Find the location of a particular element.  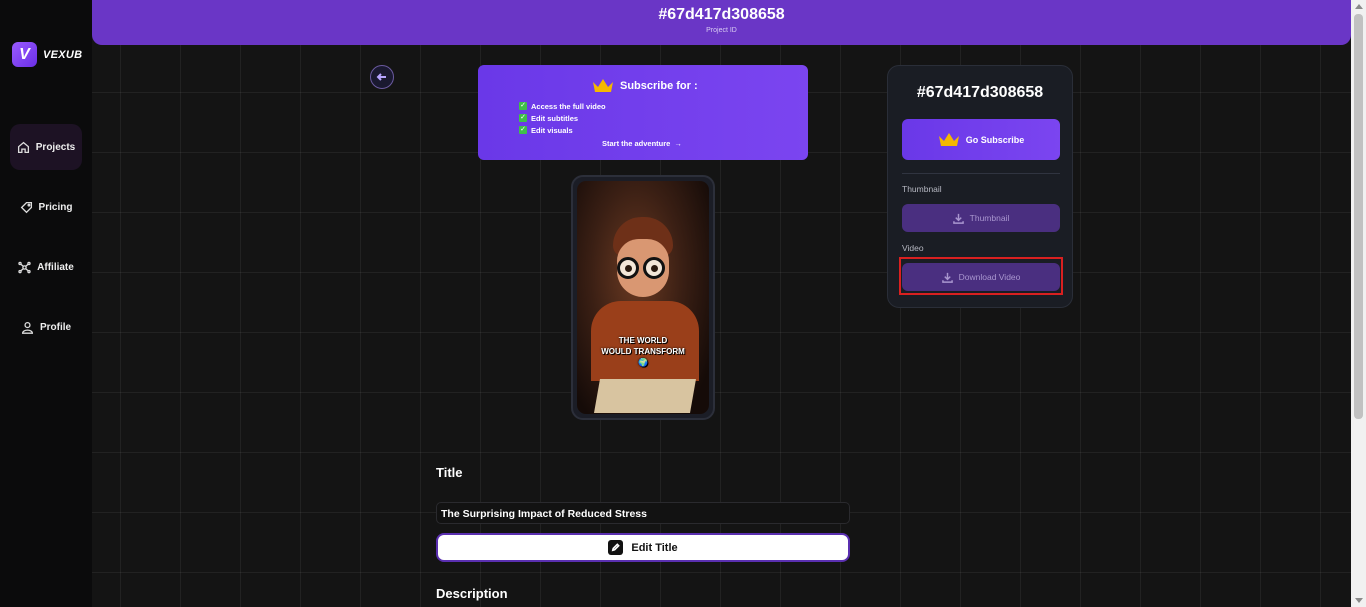

video-section-label: Video is located at coordinates (913, 248).